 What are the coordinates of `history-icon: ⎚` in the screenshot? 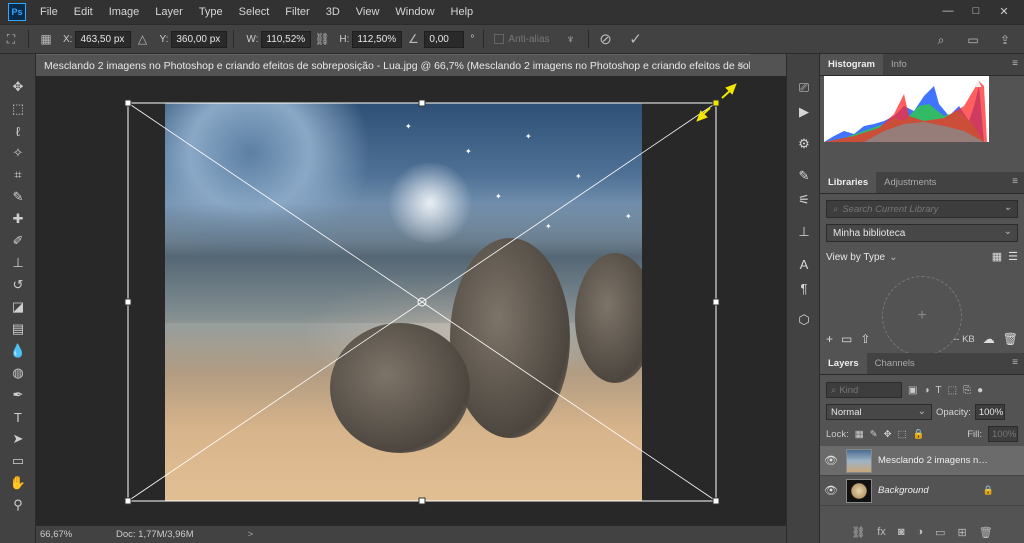 It's located at (804, 88).